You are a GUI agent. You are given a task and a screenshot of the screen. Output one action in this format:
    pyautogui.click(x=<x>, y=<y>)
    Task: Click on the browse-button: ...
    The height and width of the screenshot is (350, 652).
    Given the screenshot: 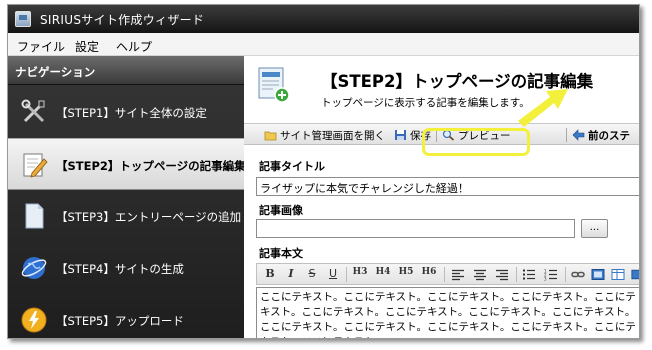 What is the action you would take?
    pyautogui.click(x=594, y=228)
    